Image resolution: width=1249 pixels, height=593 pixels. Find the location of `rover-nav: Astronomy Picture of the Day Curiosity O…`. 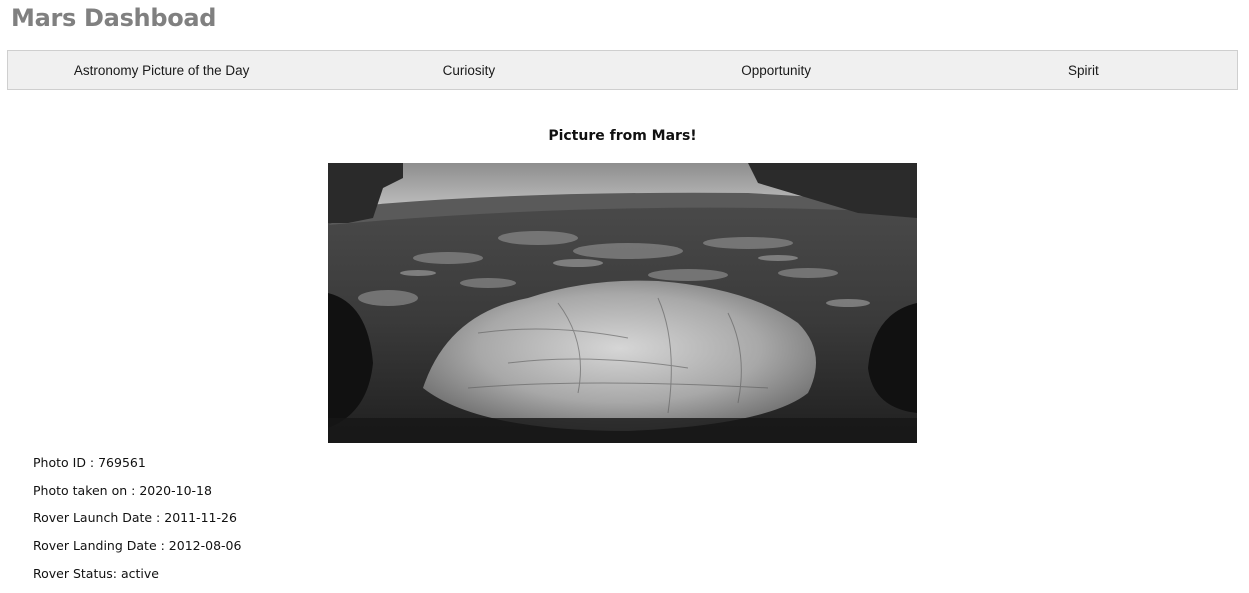

rover-nav: Astronomy Picture of the Day Curiosity O… is located at coordinates (622, 70).